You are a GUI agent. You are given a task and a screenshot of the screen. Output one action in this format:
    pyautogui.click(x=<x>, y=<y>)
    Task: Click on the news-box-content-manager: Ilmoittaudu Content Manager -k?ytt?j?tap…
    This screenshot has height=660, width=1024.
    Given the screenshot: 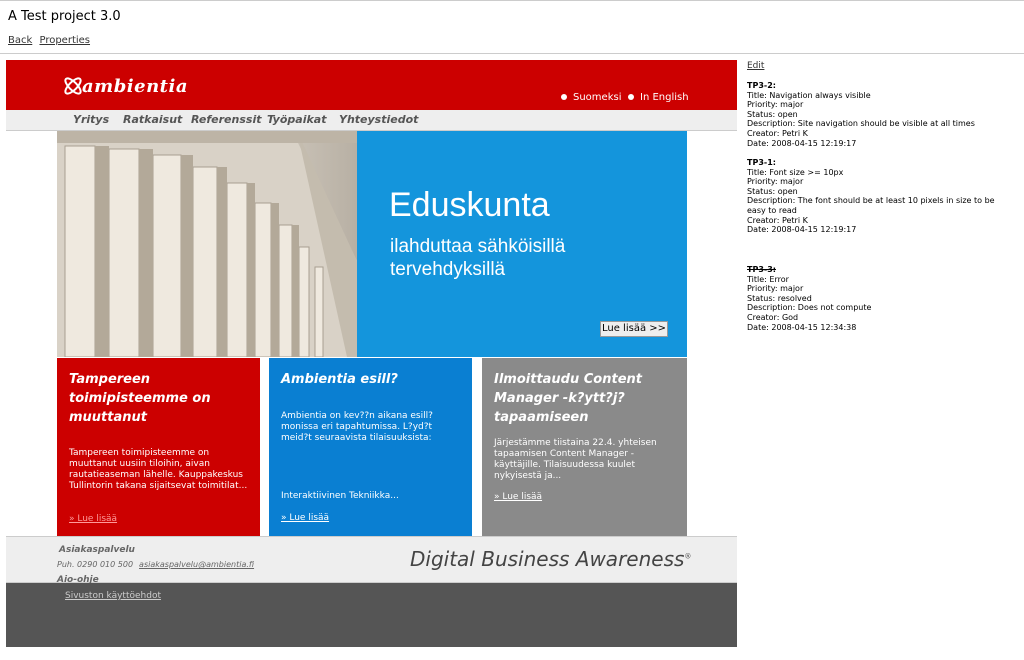 What is the action you would take?
    pyautogui.click(x=584, y=447)
    